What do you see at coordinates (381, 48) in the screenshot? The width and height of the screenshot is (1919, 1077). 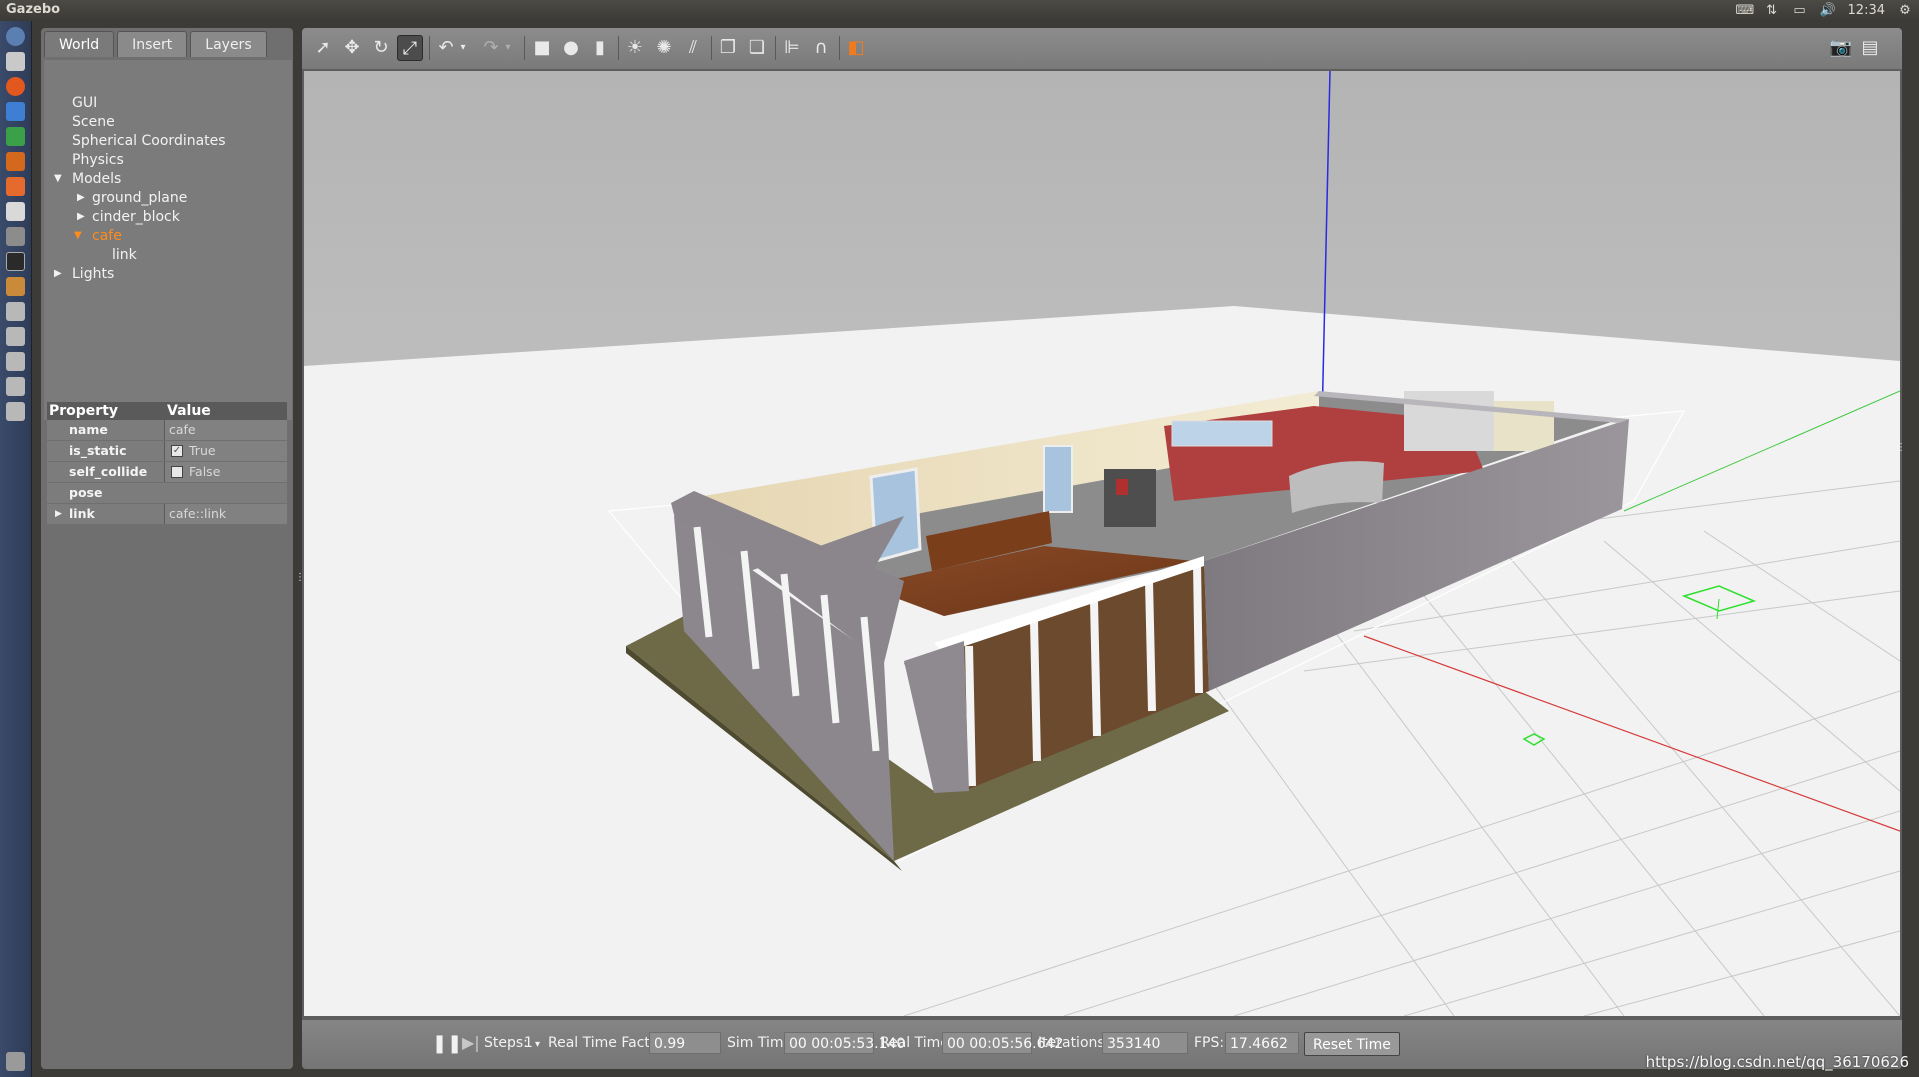 I see `rotate-icon: ↻` at bounding box center [381, 48].